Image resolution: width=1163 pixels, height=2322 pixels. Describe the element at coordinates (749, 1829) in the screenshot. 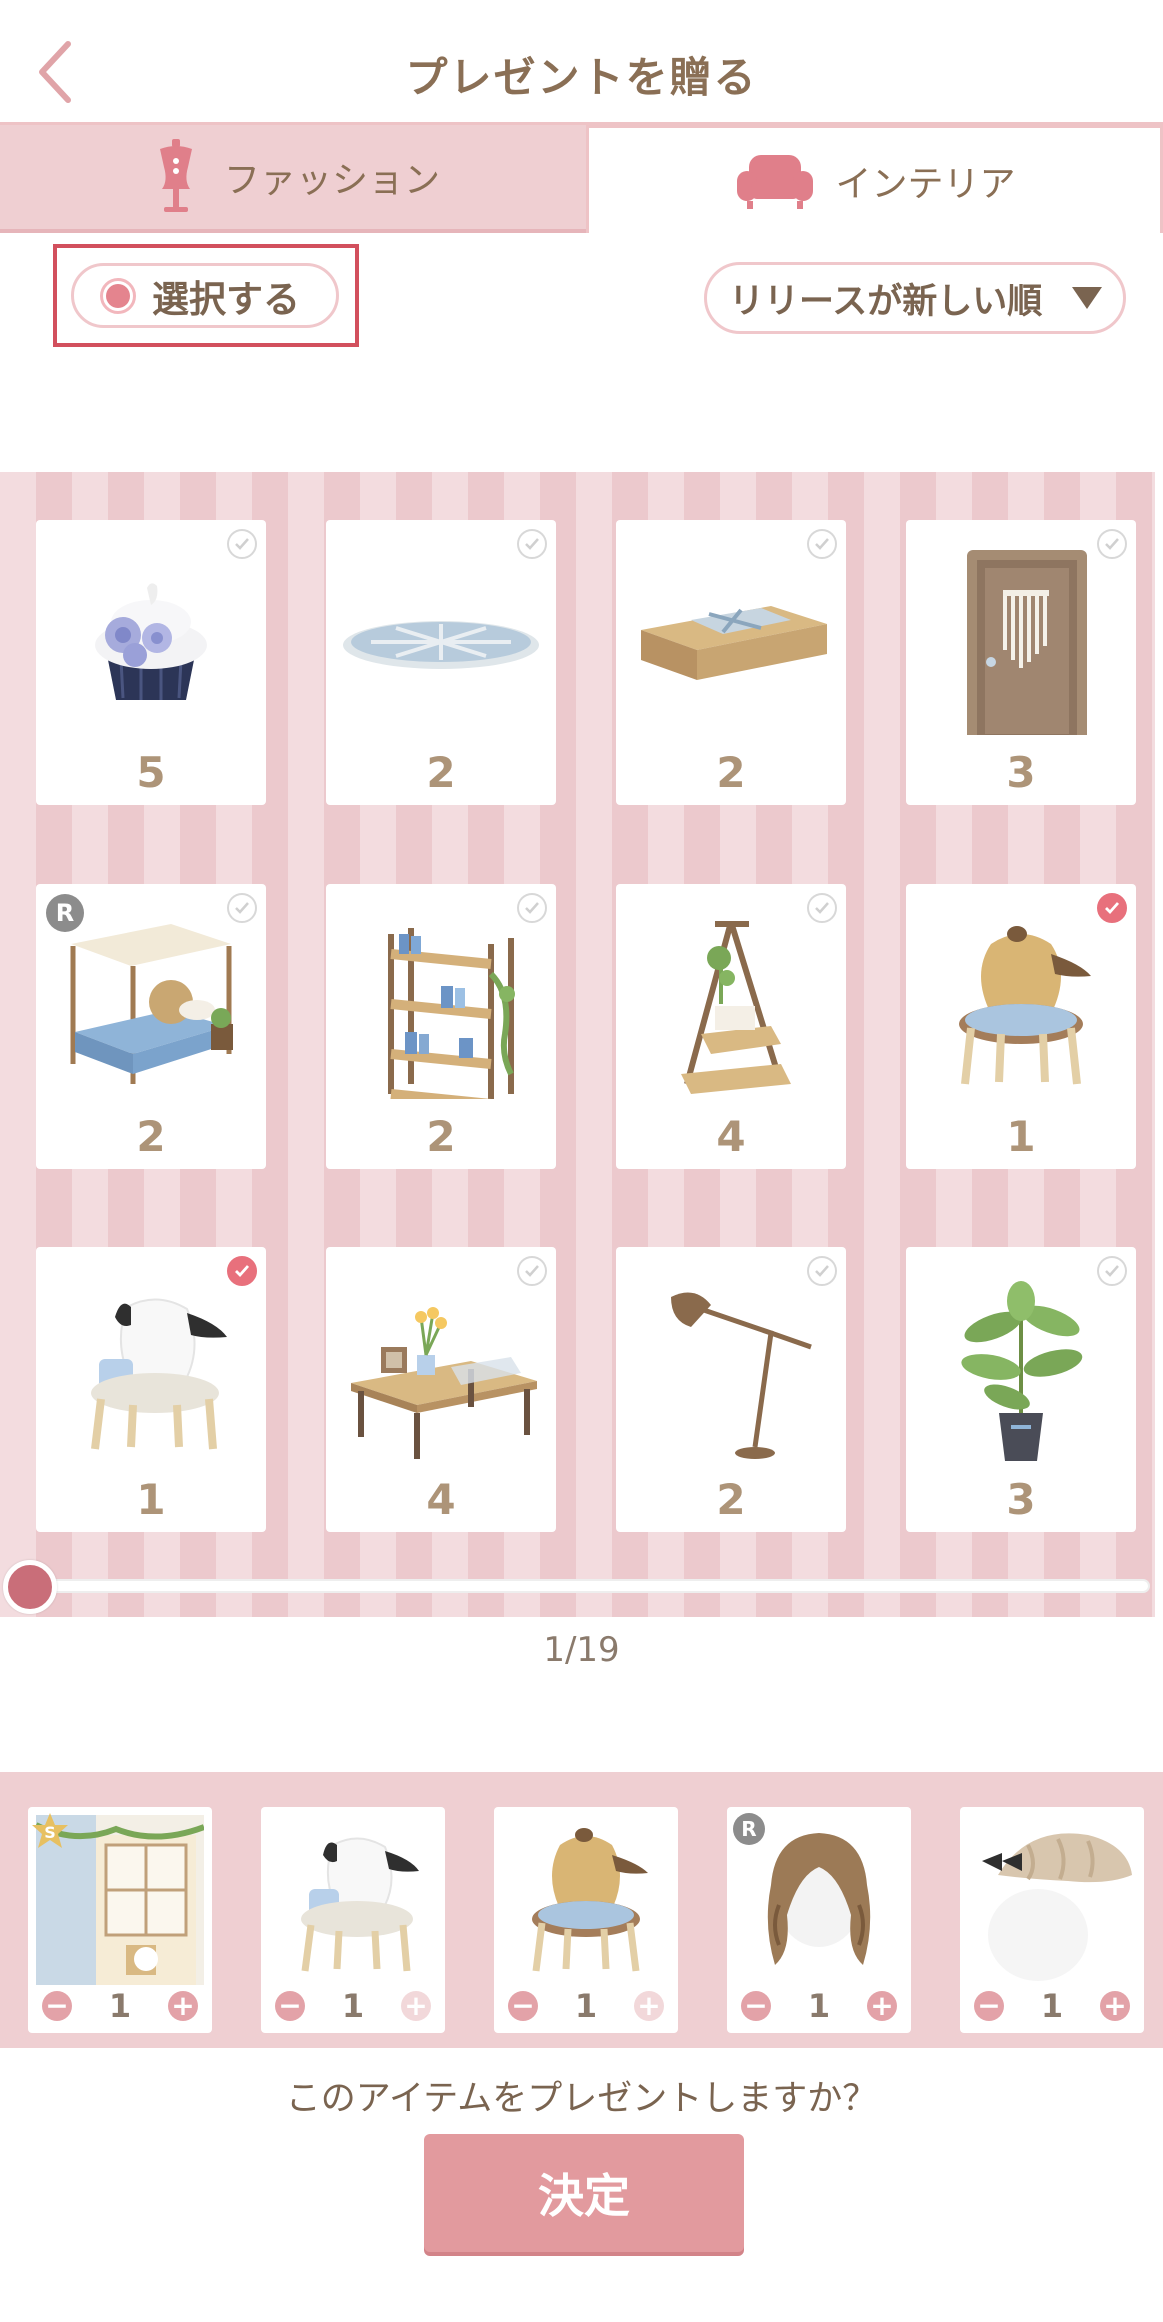

I see `rare-badge: R` at that location.